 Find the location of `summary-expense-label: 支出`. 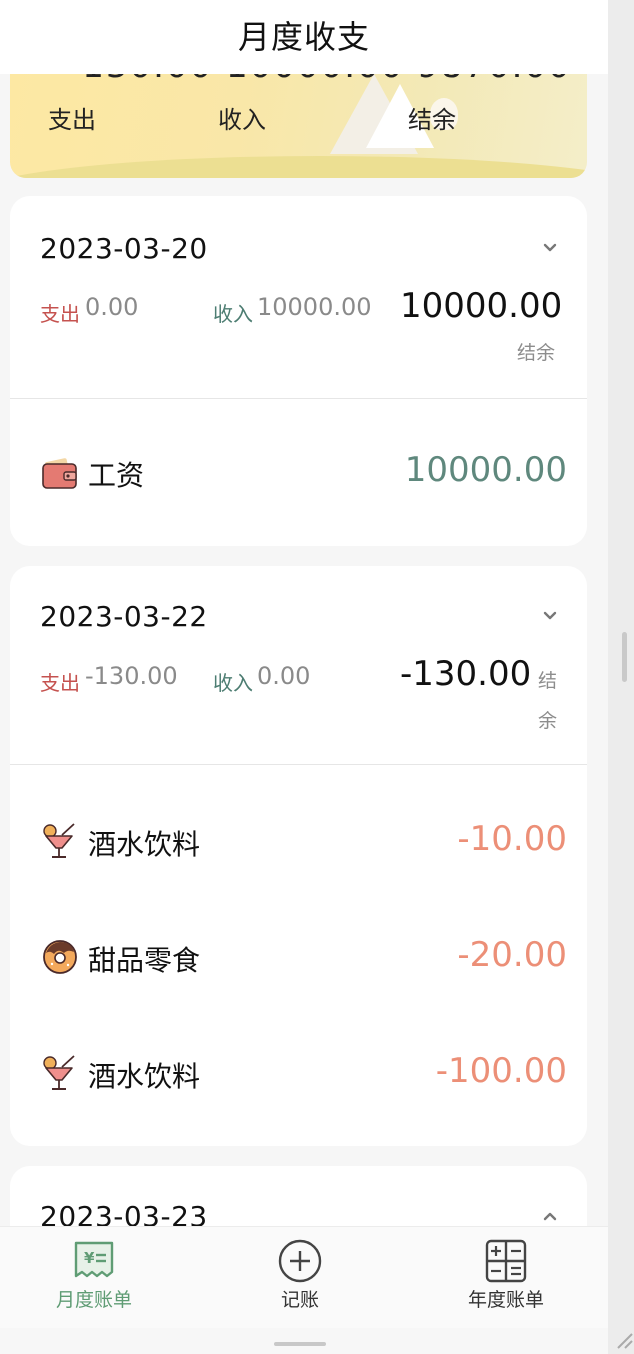

summary-expense-label: 支出 is located at coordinates (72, 120).